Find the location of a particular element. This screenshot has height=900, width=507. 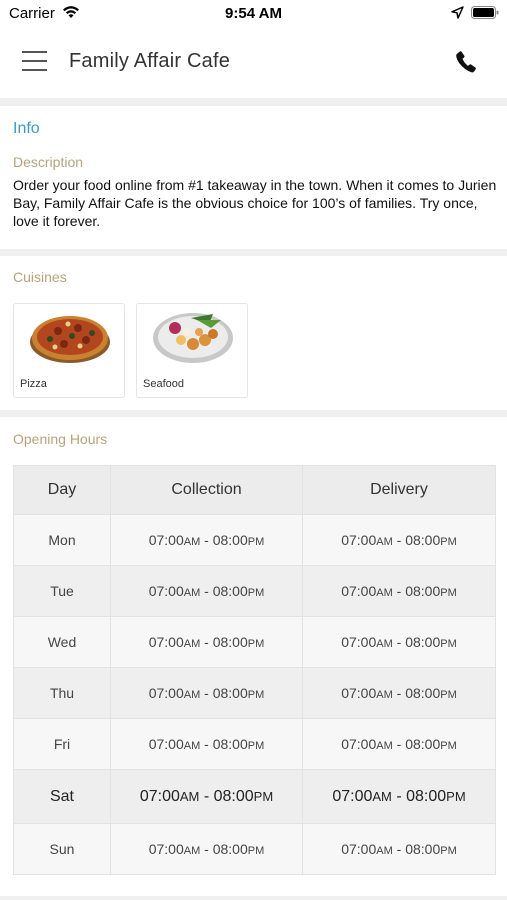

cuisine-card-seafood: Seafood is located at coordinates (192, 350).